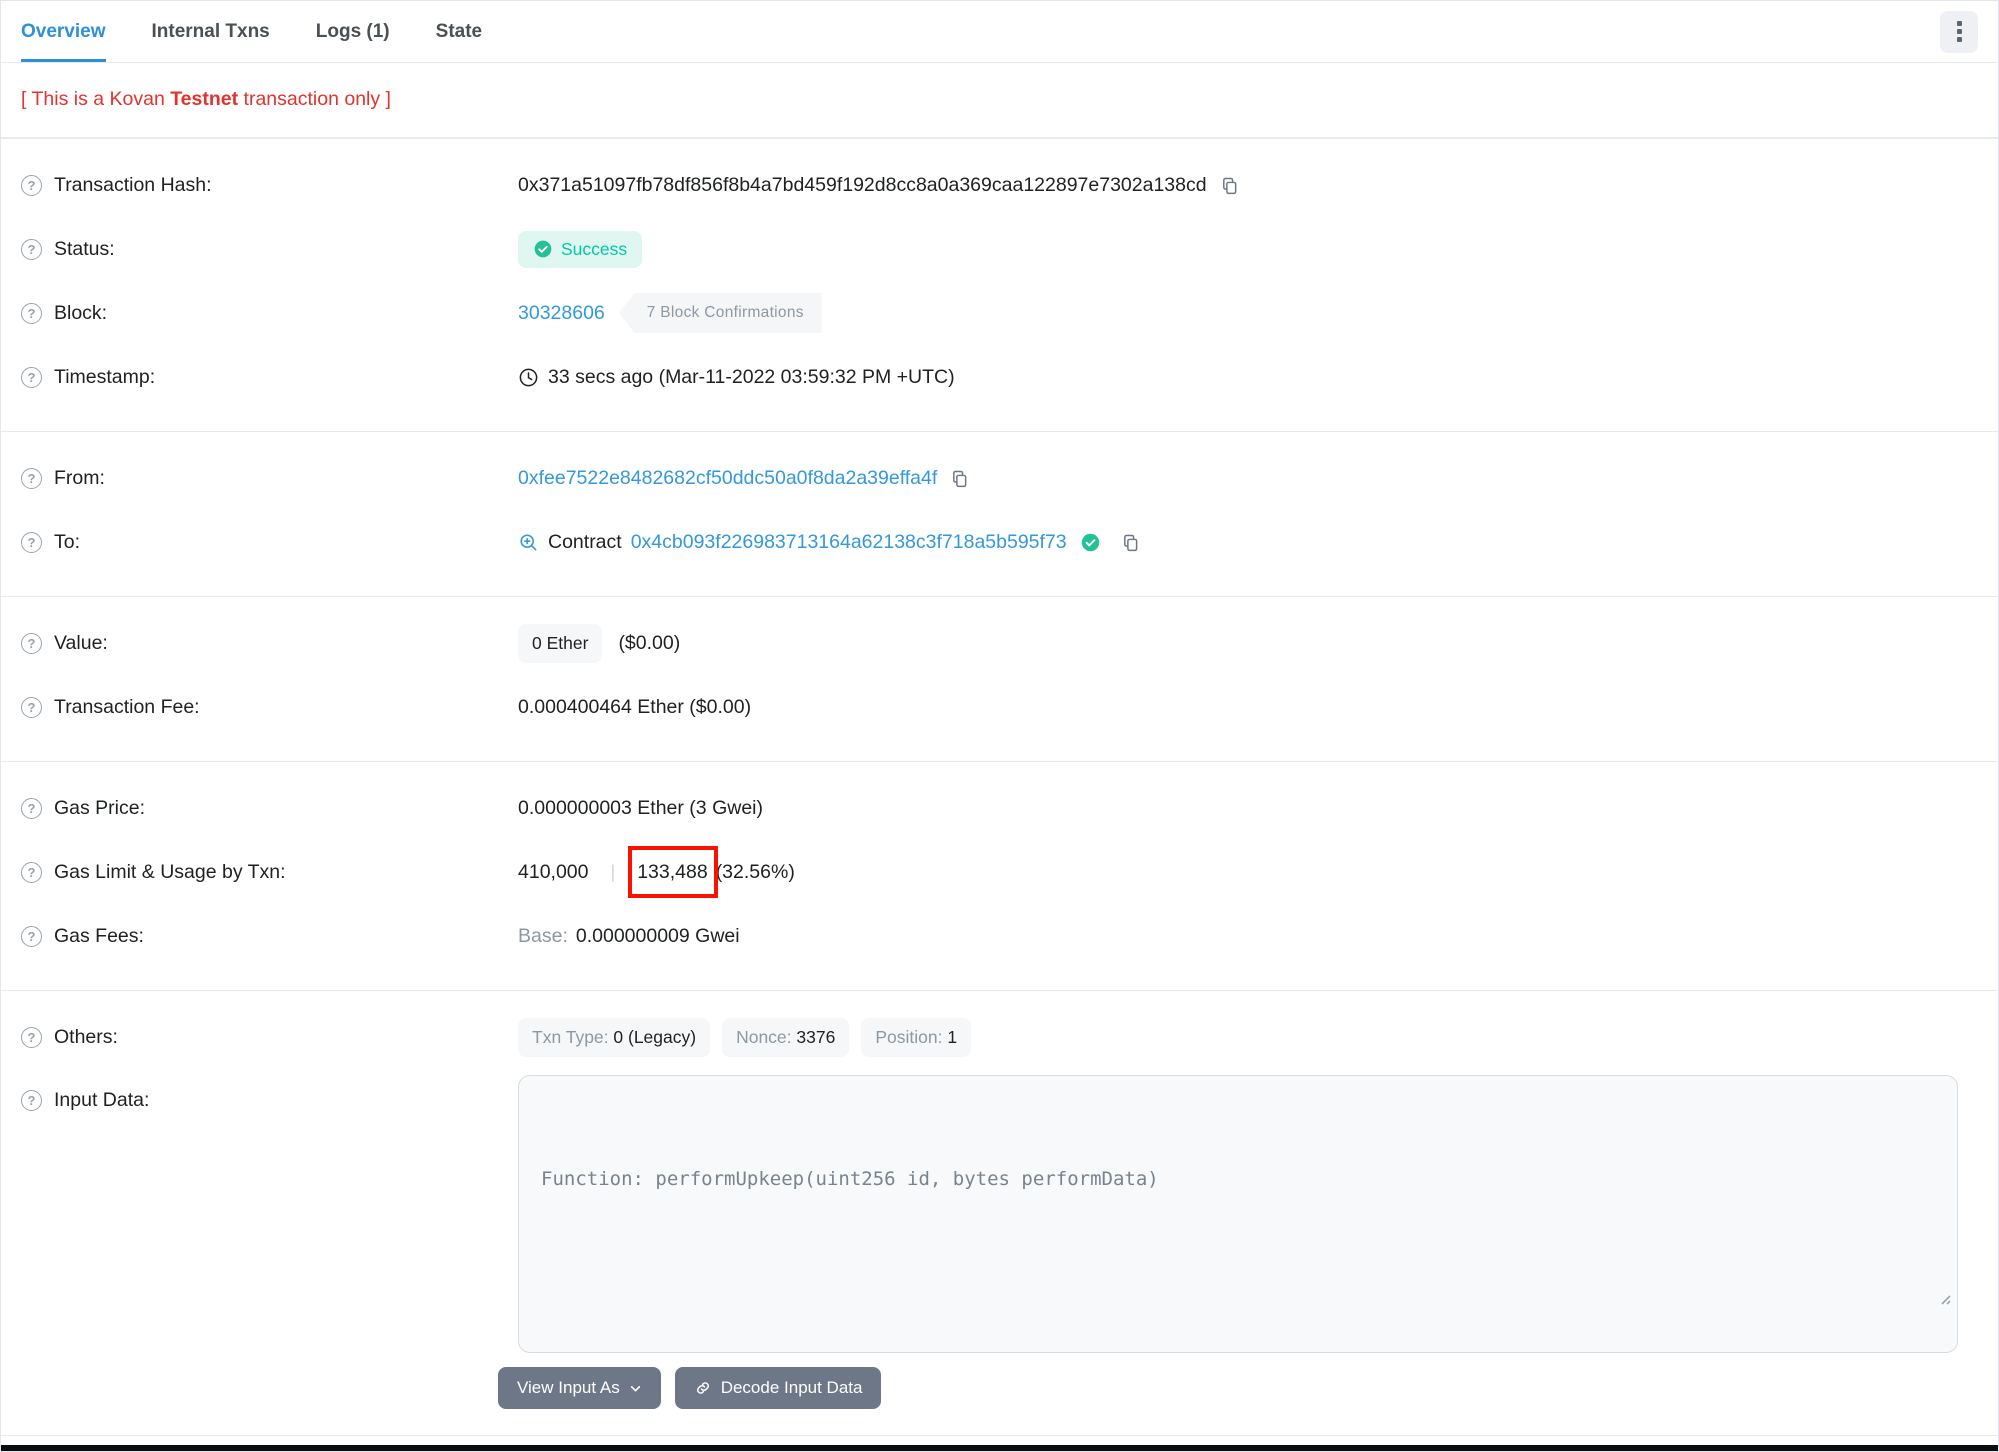 Image resolution: width=1999 pixels, height=1452 pixels. What do you see at coordinates (816, 1036) in the screenshot?
I see `nonce-badge-value: 3376` at bounding box center [816, 1036].